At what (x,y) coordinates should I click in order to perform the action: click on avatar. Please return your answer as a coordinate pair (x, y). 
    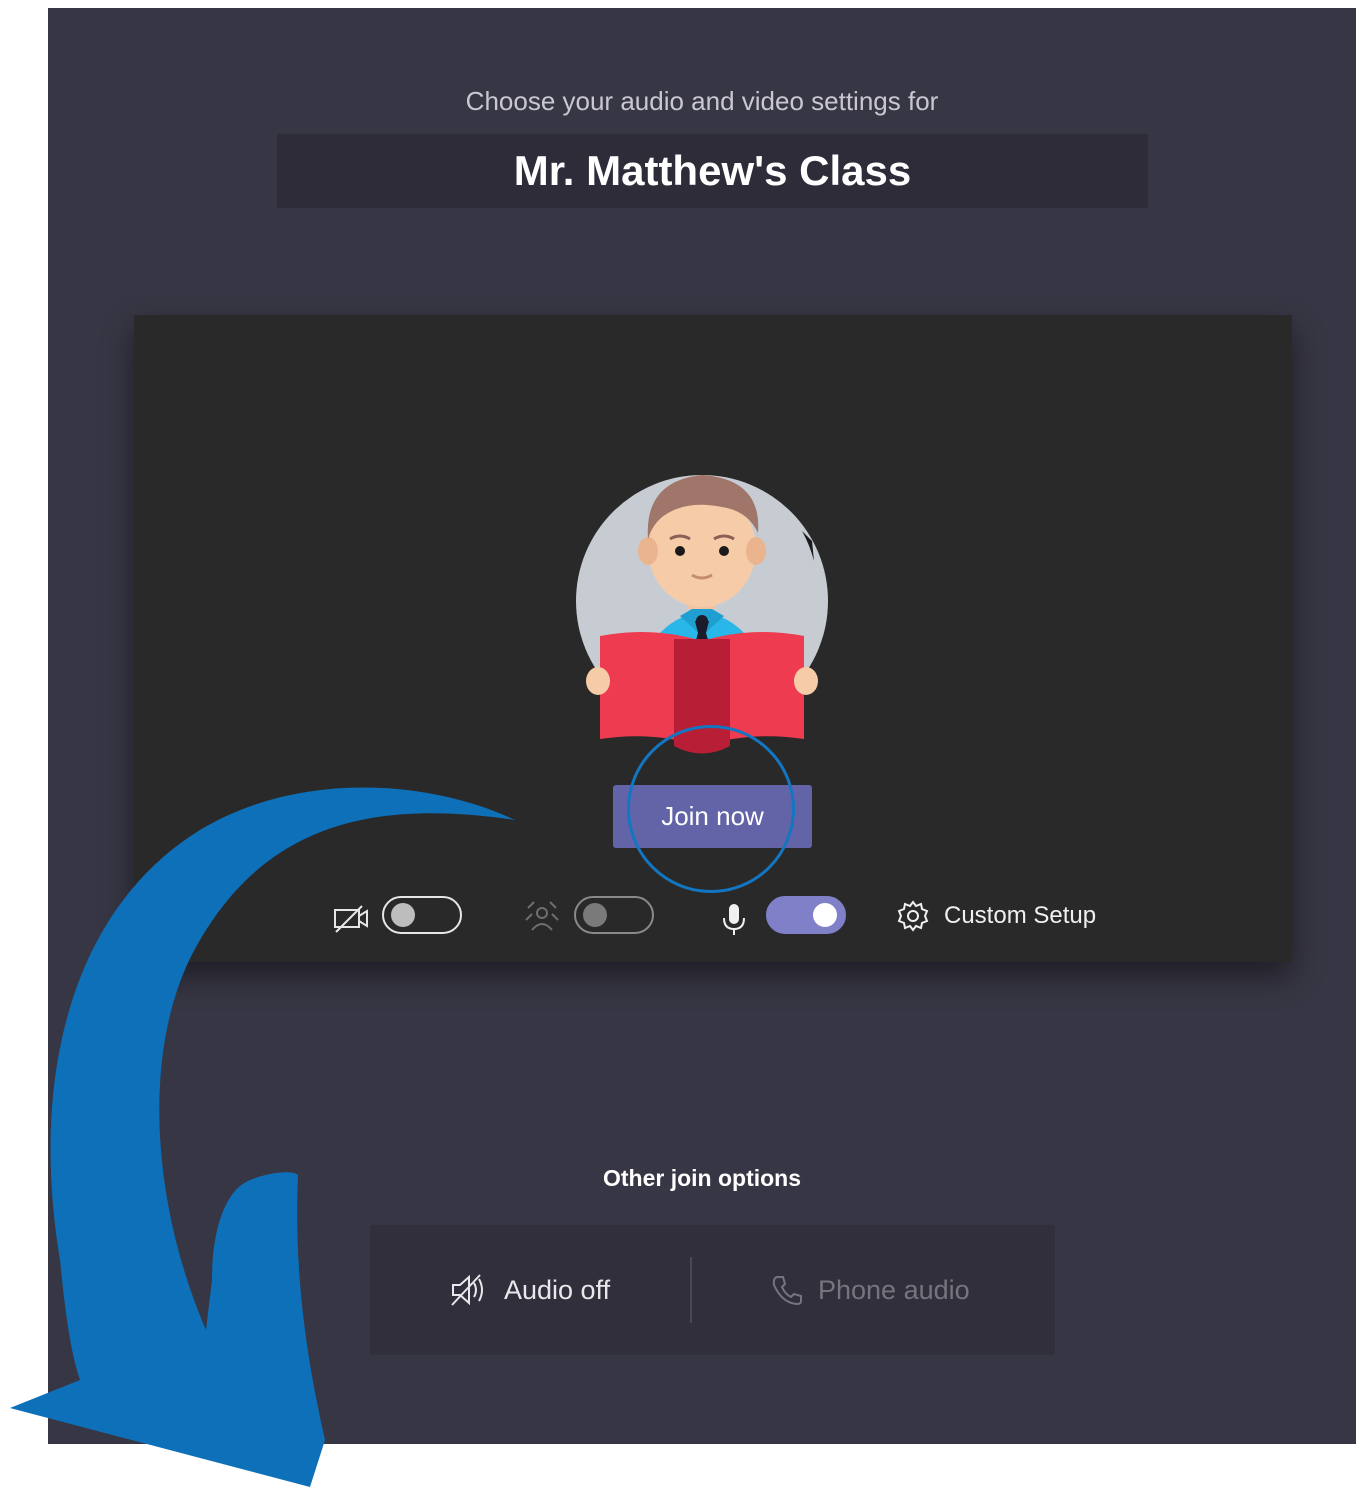
    Looking at the image, I should click on (702, 611).